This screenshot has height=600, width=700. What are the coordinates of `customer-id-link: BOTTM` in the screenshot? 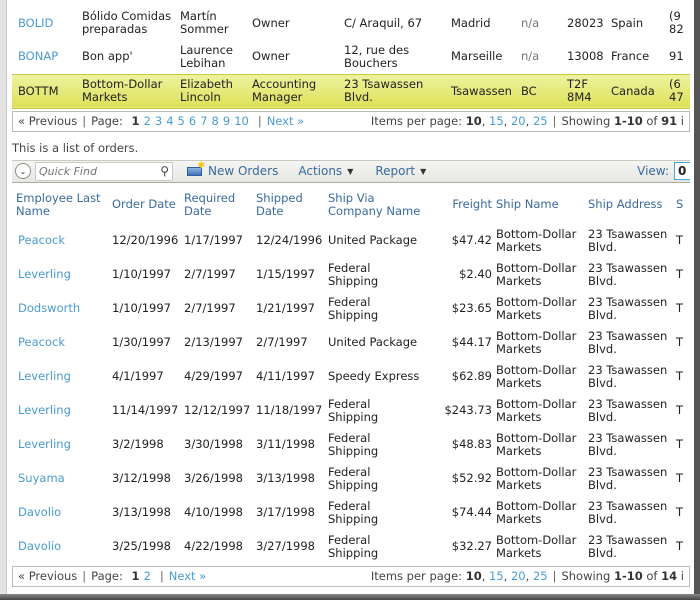 It's located at (35, 91).